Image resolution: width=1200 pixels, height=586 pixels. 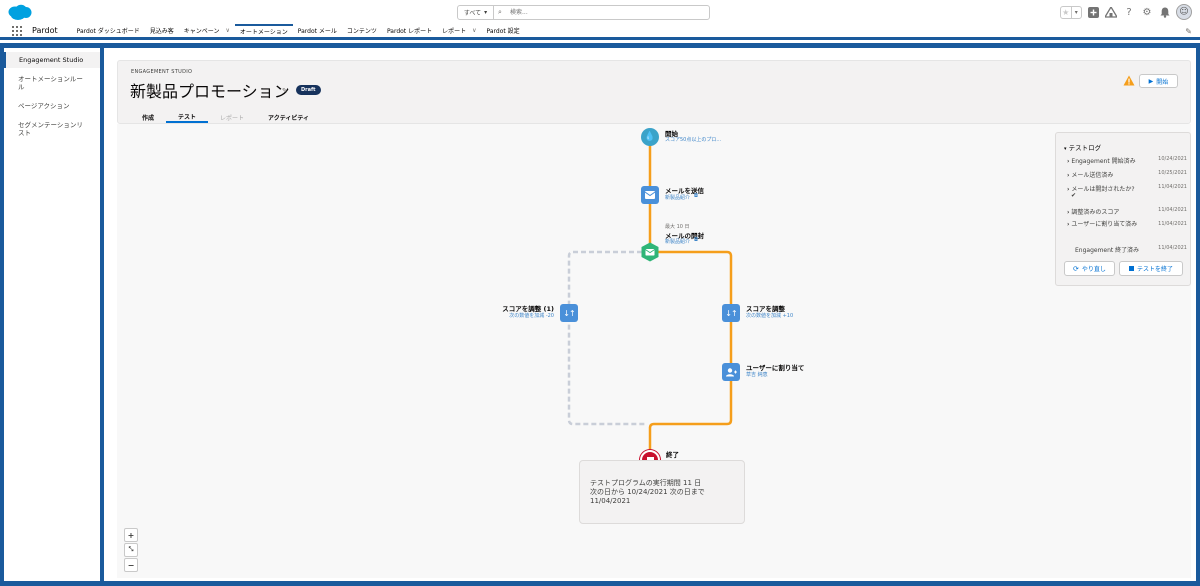 I want to click on sidebar-item-label: Engagement Studio, so click(x=51, y=60).